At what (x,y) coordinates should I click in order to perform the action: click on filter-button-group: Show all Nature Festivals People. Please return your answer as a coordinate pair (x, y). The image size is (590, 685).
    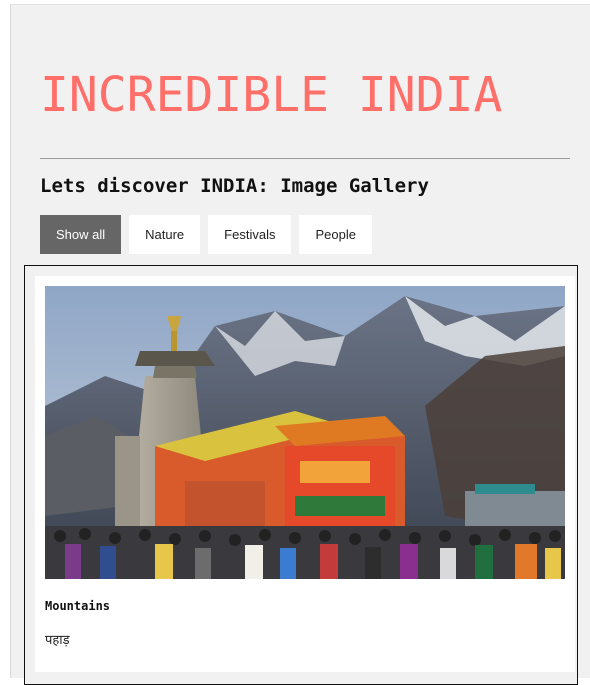
    Looking at the image, I should click on (206, 234).